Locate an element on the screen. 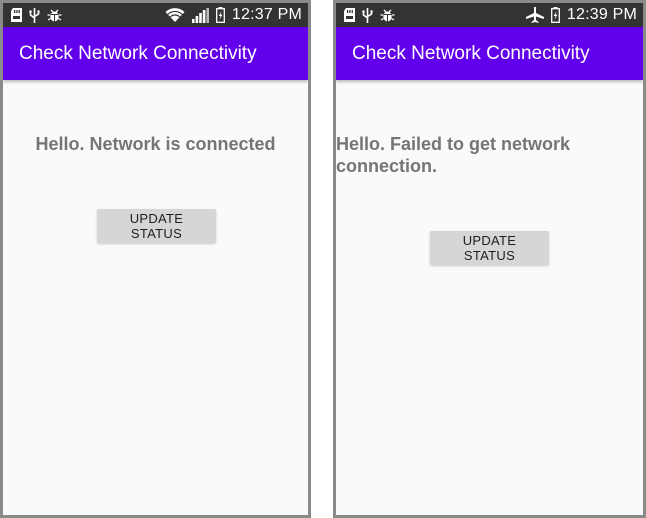  network-status-message: Hello. Network is connected is located at coordinates (155, 144).